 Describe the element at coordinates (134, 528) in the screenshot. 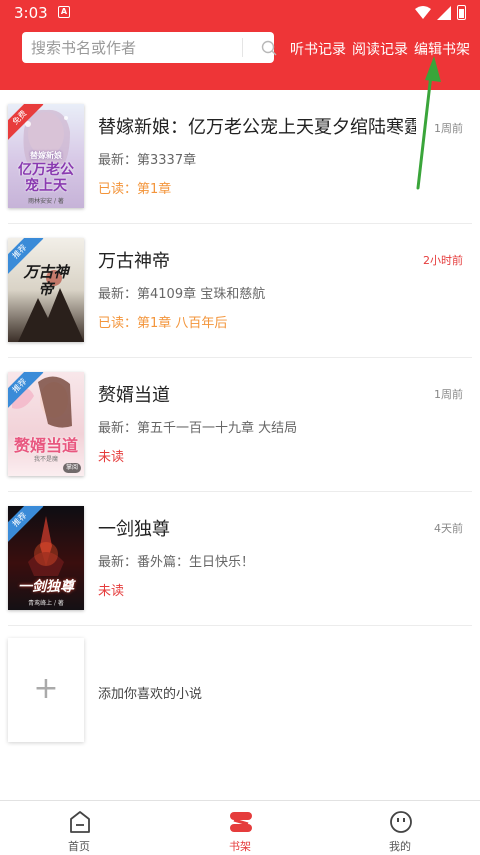

I see `book-title: 一剑独尊` at that location.